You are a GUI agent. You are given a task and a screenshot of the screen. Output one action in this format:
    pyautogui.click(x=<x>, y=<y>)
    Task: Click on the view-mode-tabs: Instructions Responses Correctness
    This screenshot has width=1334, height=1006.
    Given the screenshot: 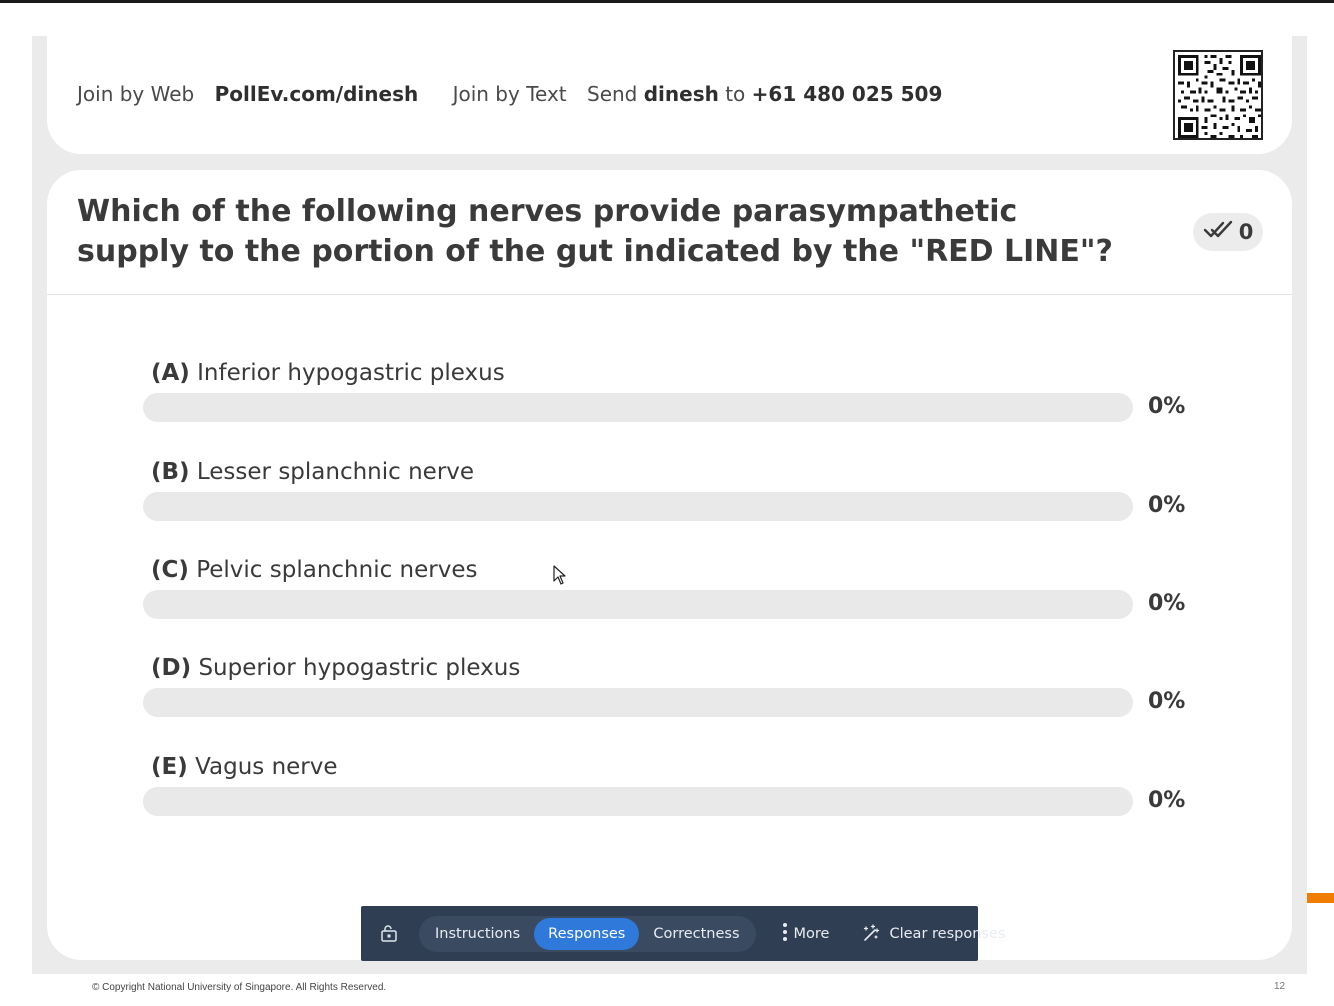 What is the action you would take?
    pyautogui.click(x=587, y=933)
    